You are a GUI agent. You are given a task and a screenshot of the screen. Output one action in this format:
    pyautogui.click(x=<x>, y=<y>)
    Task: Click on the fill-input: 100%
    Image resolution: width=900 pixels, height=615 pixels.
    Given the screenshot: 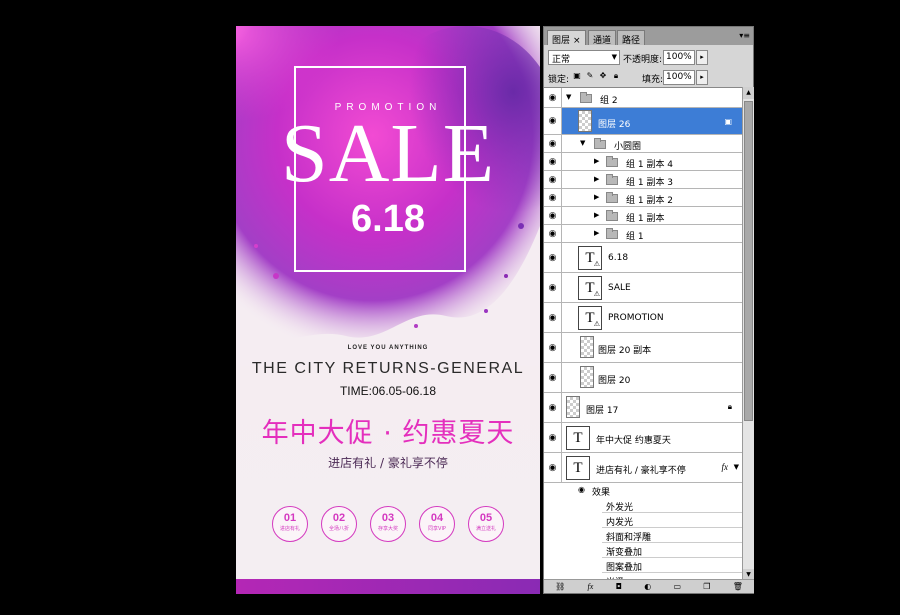 What is the action you would take?
    pyautogui.click(x=679, y=77)
    